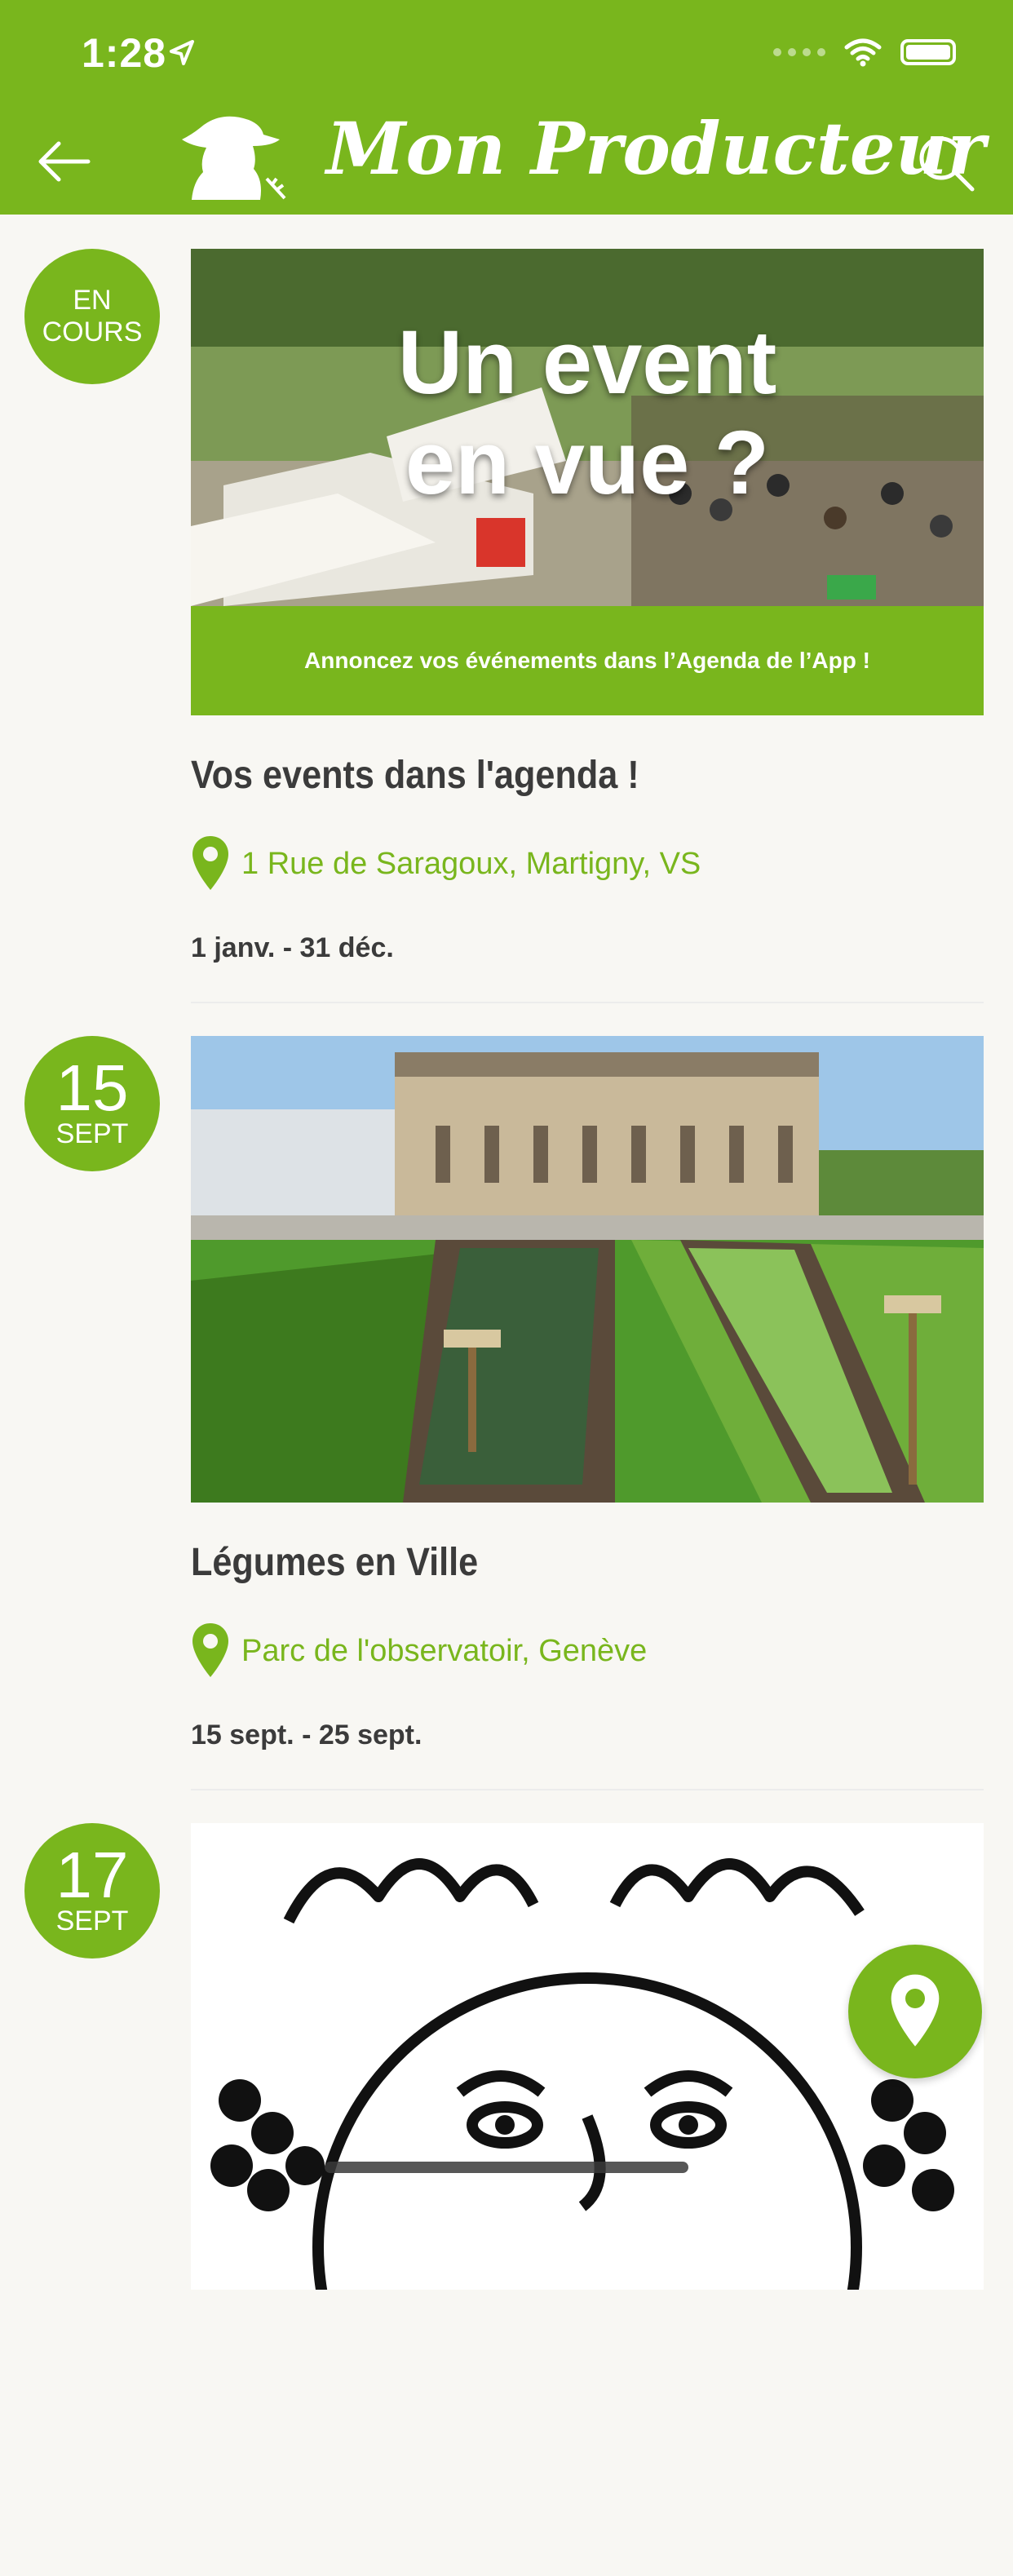 The width and height of the screenshot is (1013, 2576). I want to click on status-indicators, so click(865, 52).